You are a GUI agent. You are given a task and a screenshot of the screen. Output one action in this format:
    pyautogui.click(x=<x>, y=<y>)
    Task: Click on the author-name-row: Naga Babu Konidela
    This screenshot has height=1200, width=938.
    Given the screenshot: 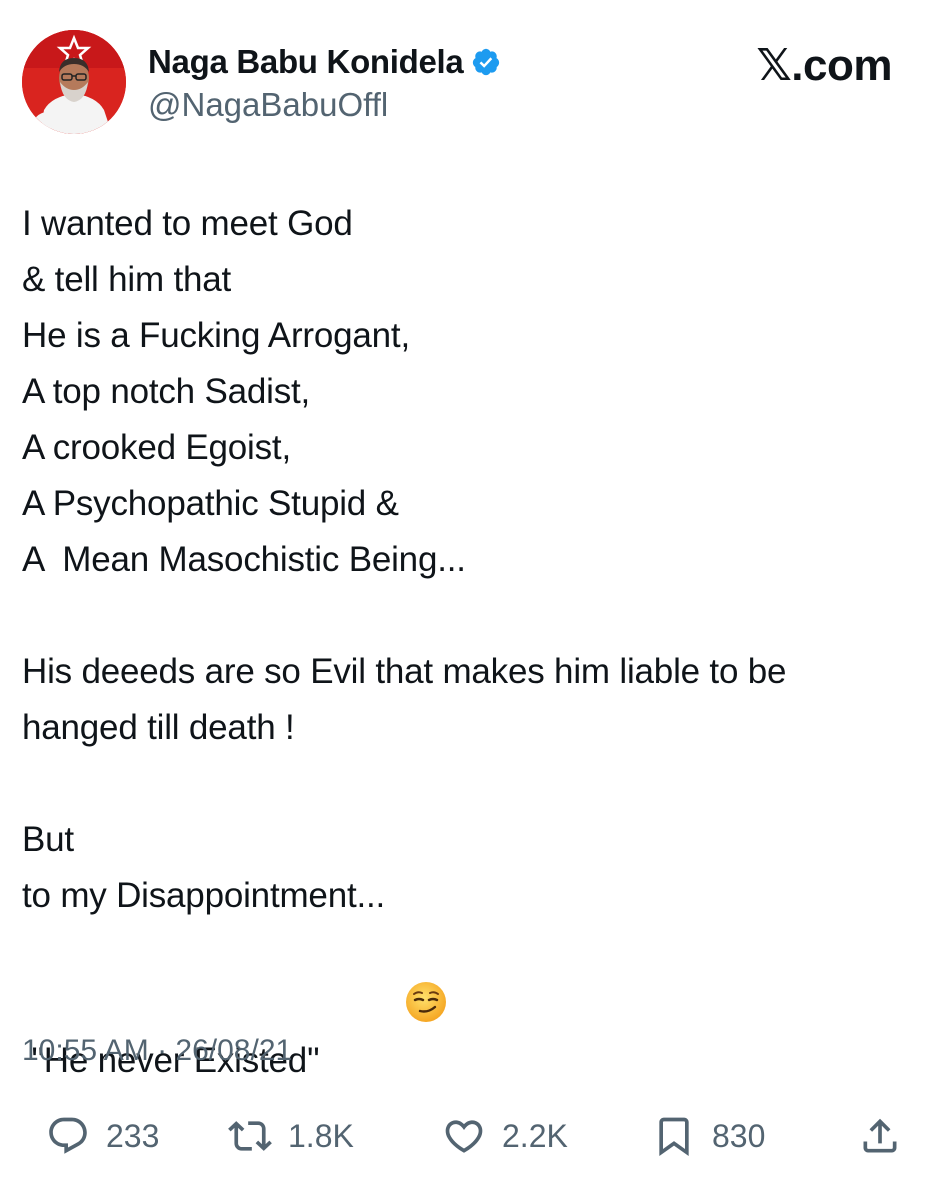 What is the action you would take?
    pyautogui.click(x=324, y=62)
    